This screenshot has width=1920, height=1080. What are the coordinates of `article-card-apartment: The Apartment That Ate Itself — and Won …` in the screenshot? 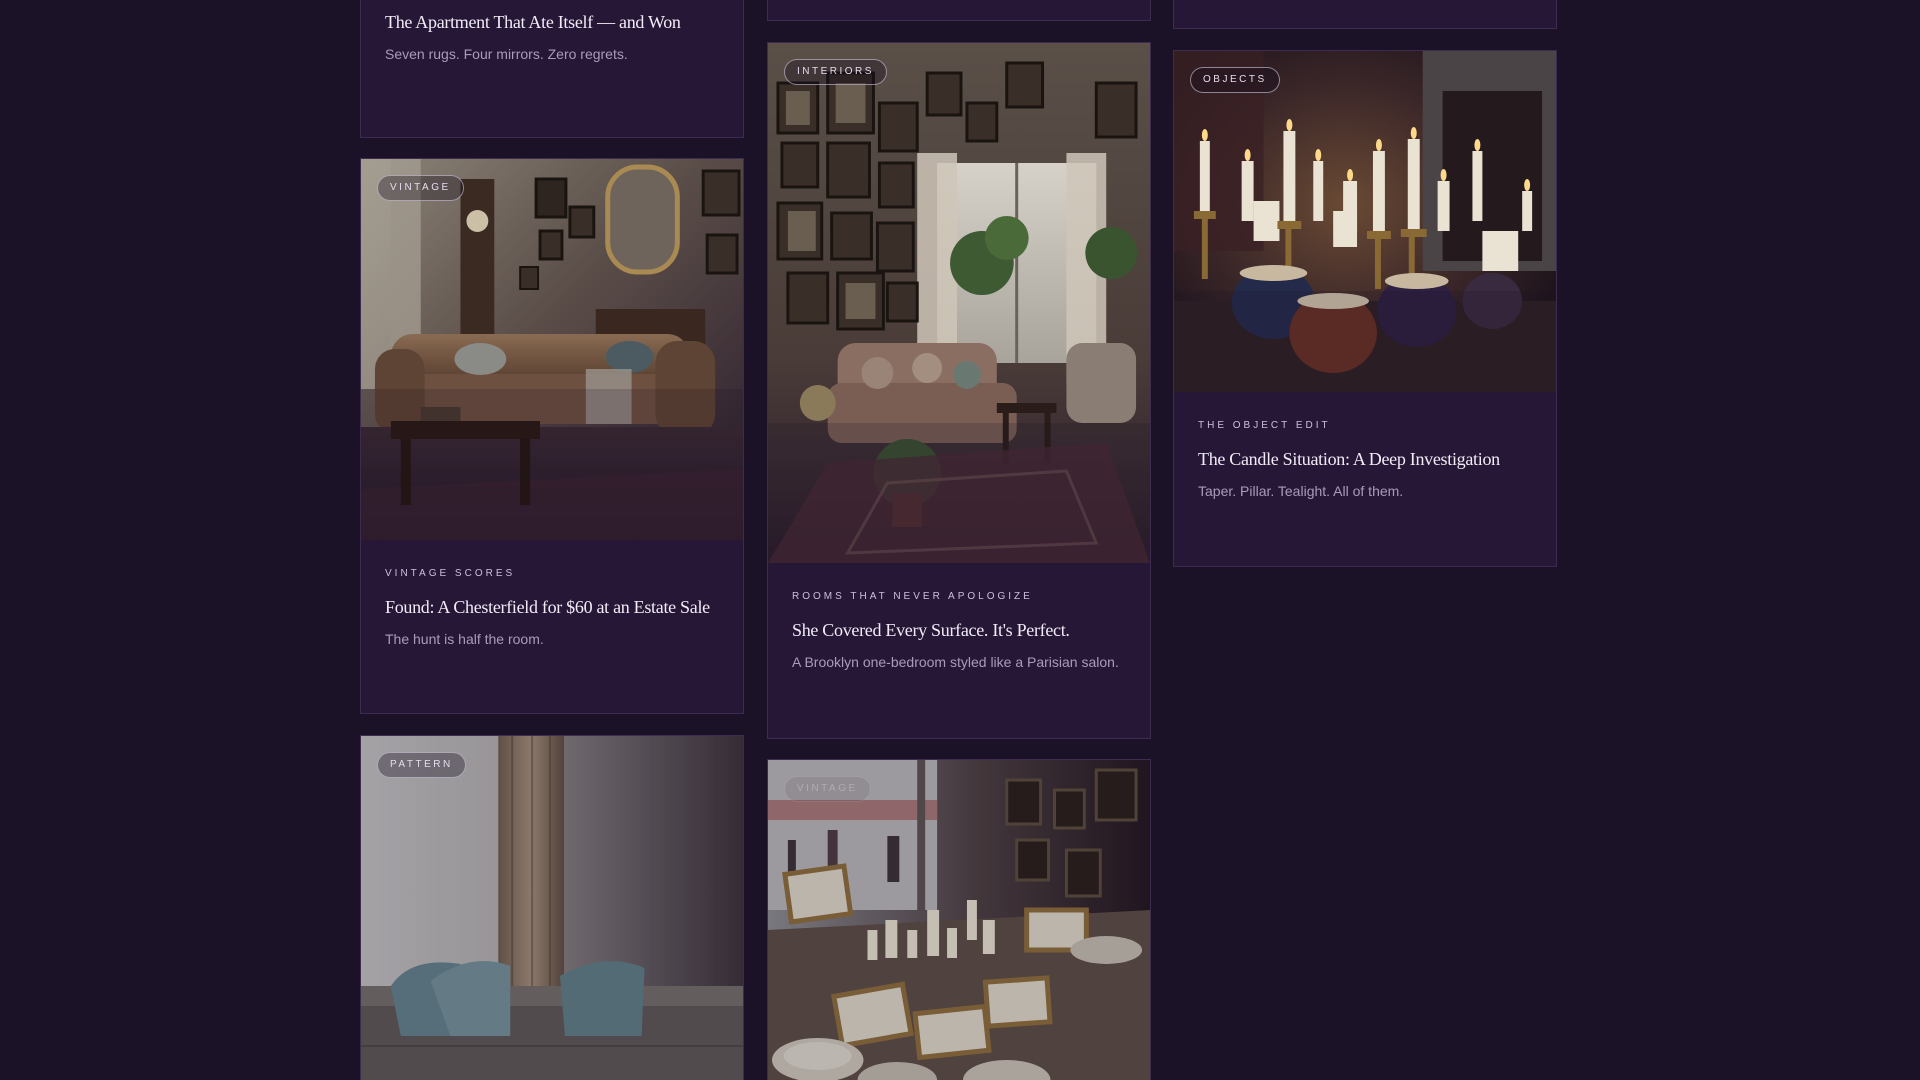 It's located at (552, 69).